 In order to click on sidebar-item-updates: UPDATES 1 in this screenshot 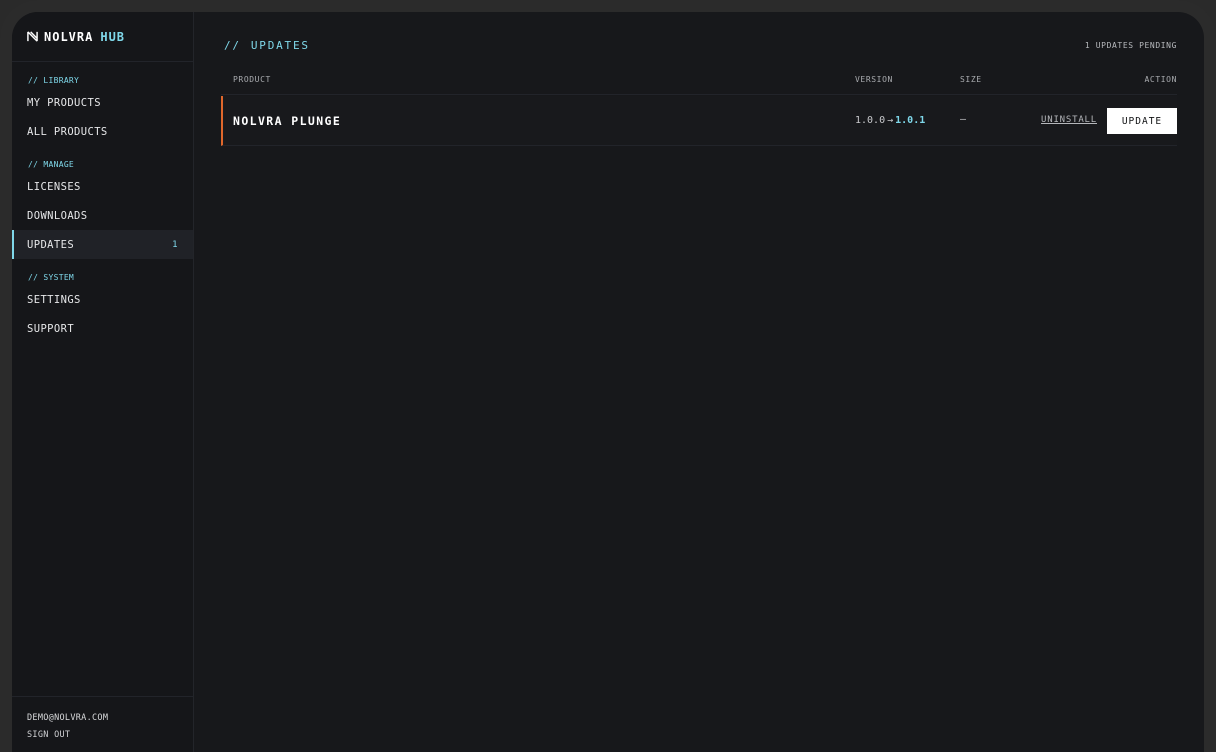, I will do `click(102, 244)`.